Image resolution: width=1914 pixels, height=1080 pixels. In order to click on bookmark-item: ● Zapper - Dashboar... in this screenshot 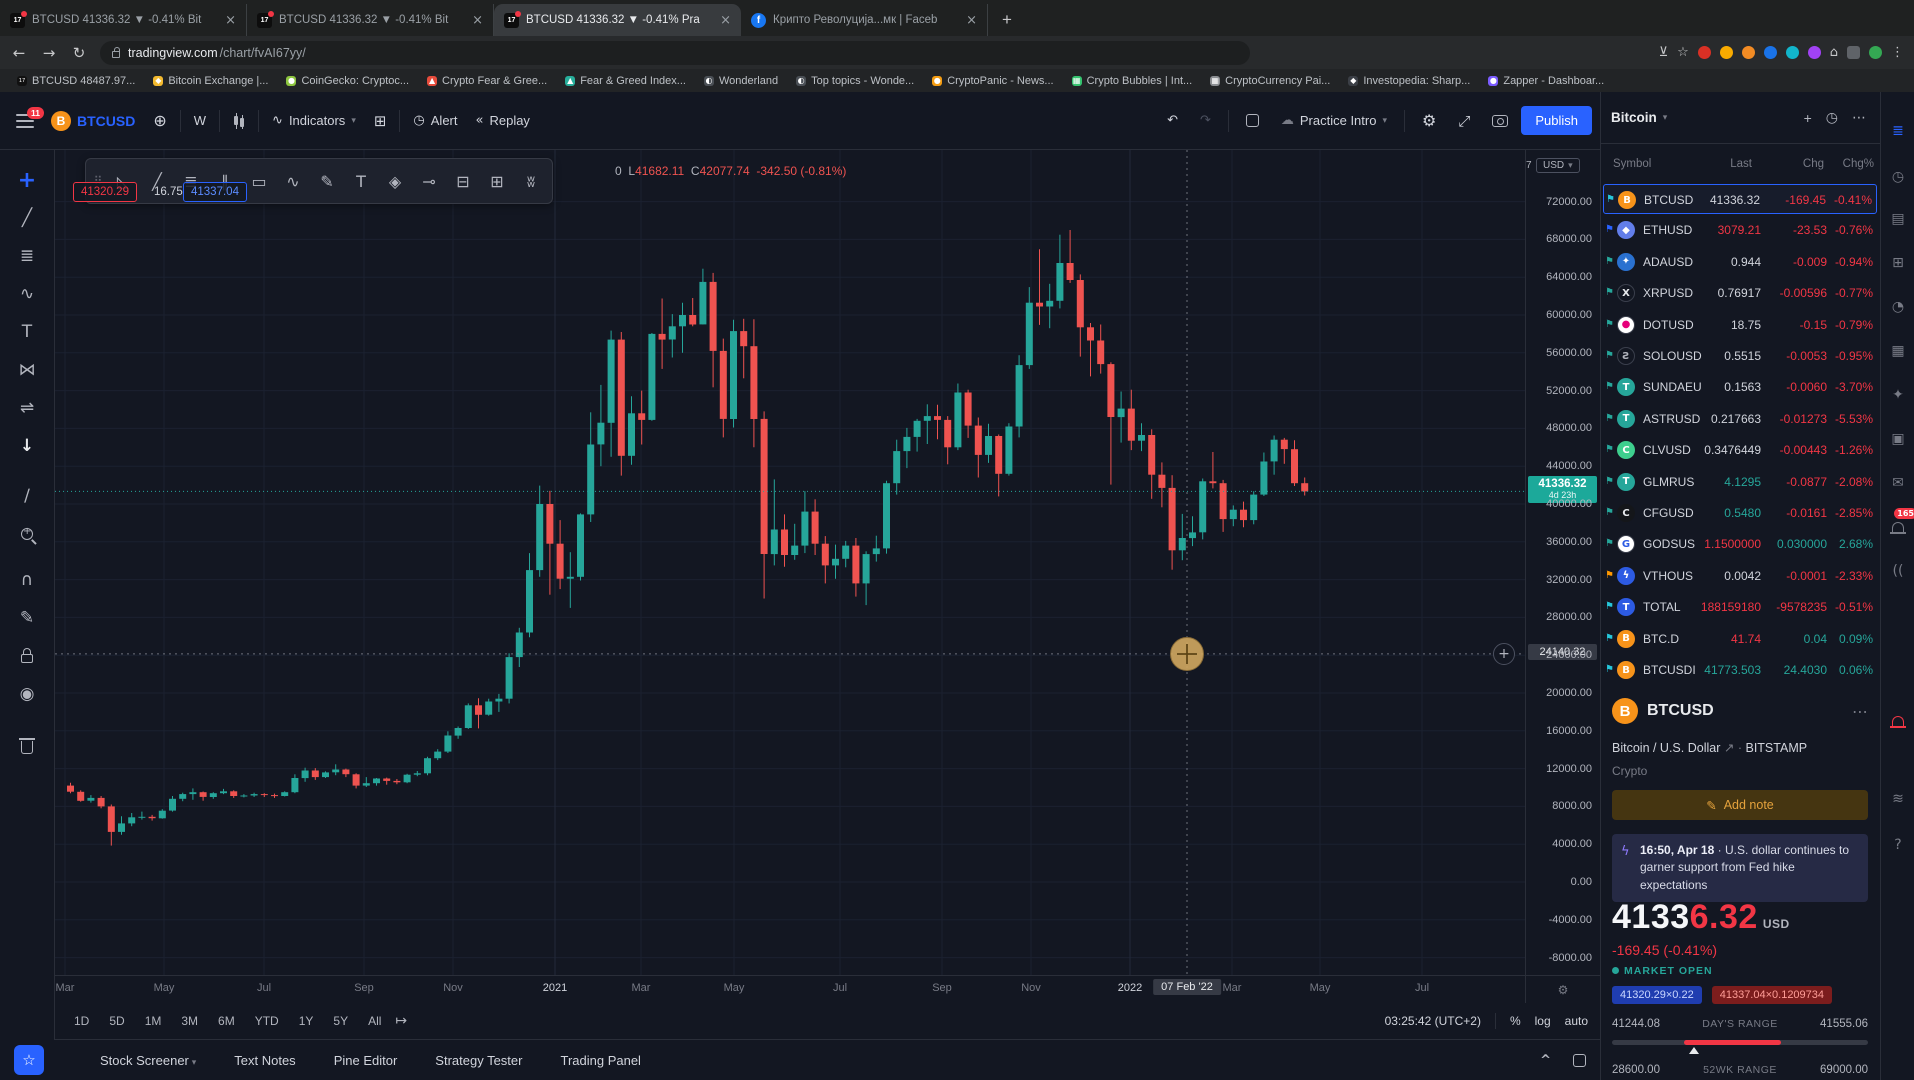, I will do `click(1546, 81)`.